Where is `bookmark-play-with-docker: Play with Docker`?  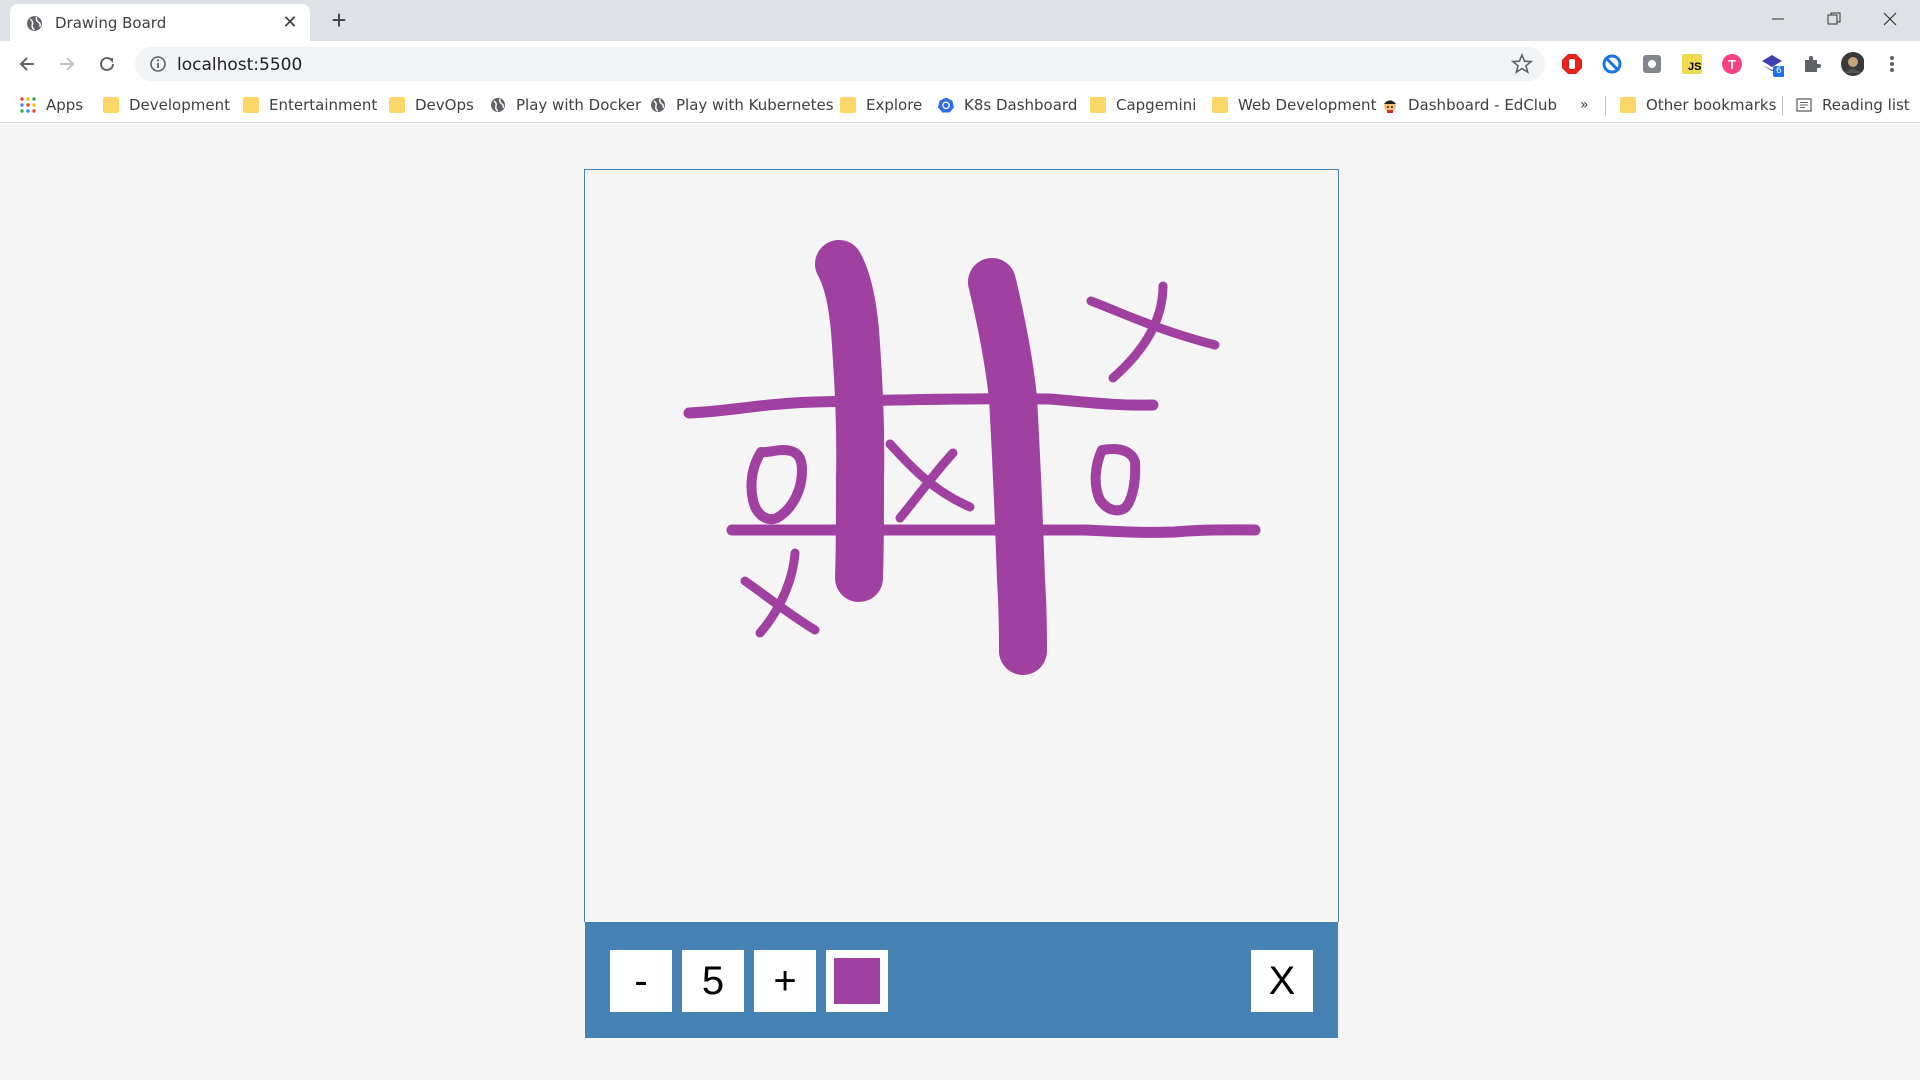
bookmark-play-with-docker: Play with Docker is located at coordinates (565, 105).